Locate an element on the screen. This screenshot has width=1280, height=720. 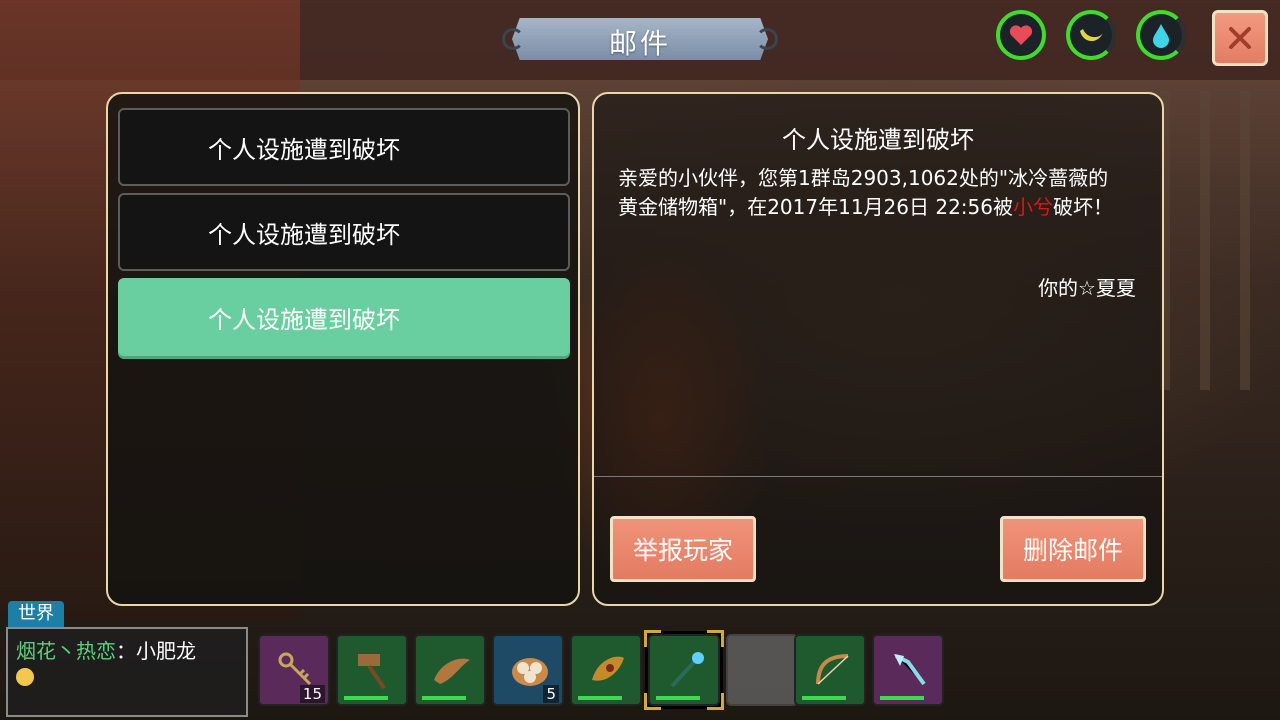
dumplings-icon is located at coordinates (530, 672).